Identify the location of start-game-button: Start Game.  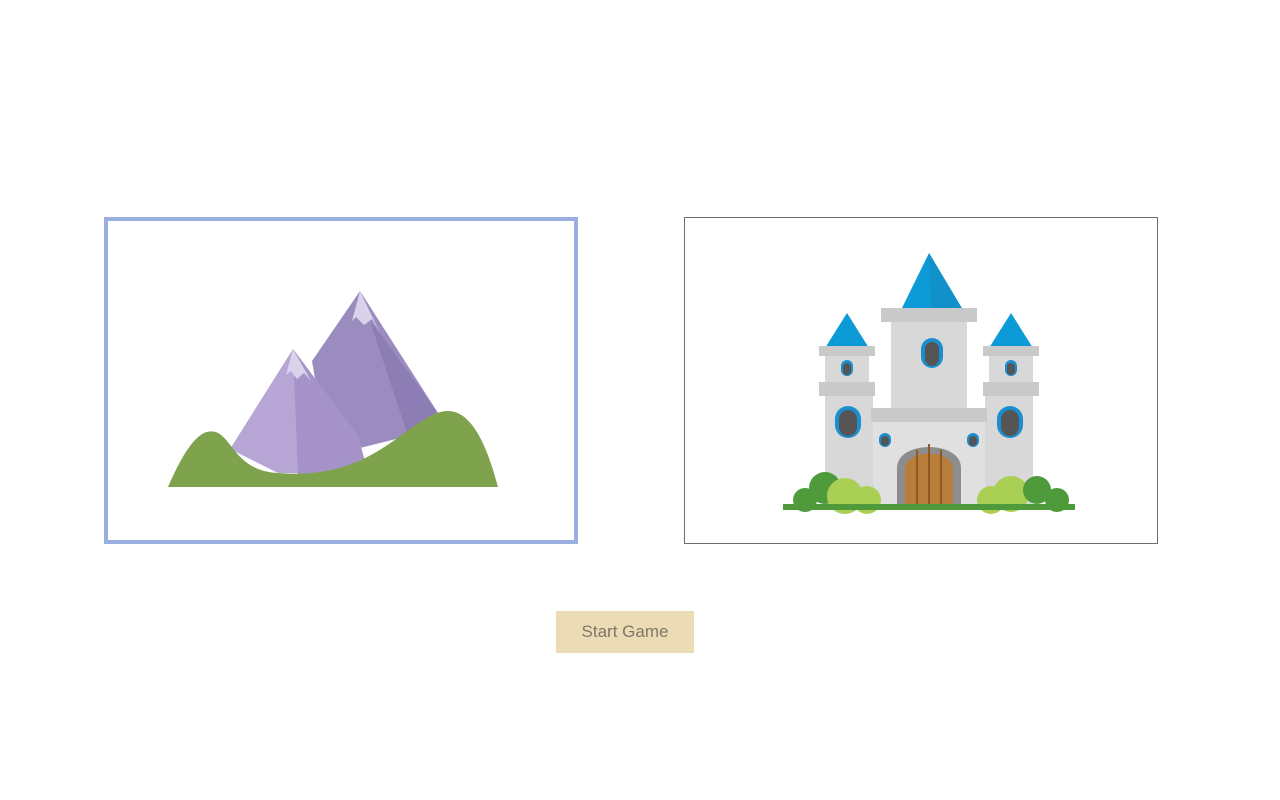
(625, 632).